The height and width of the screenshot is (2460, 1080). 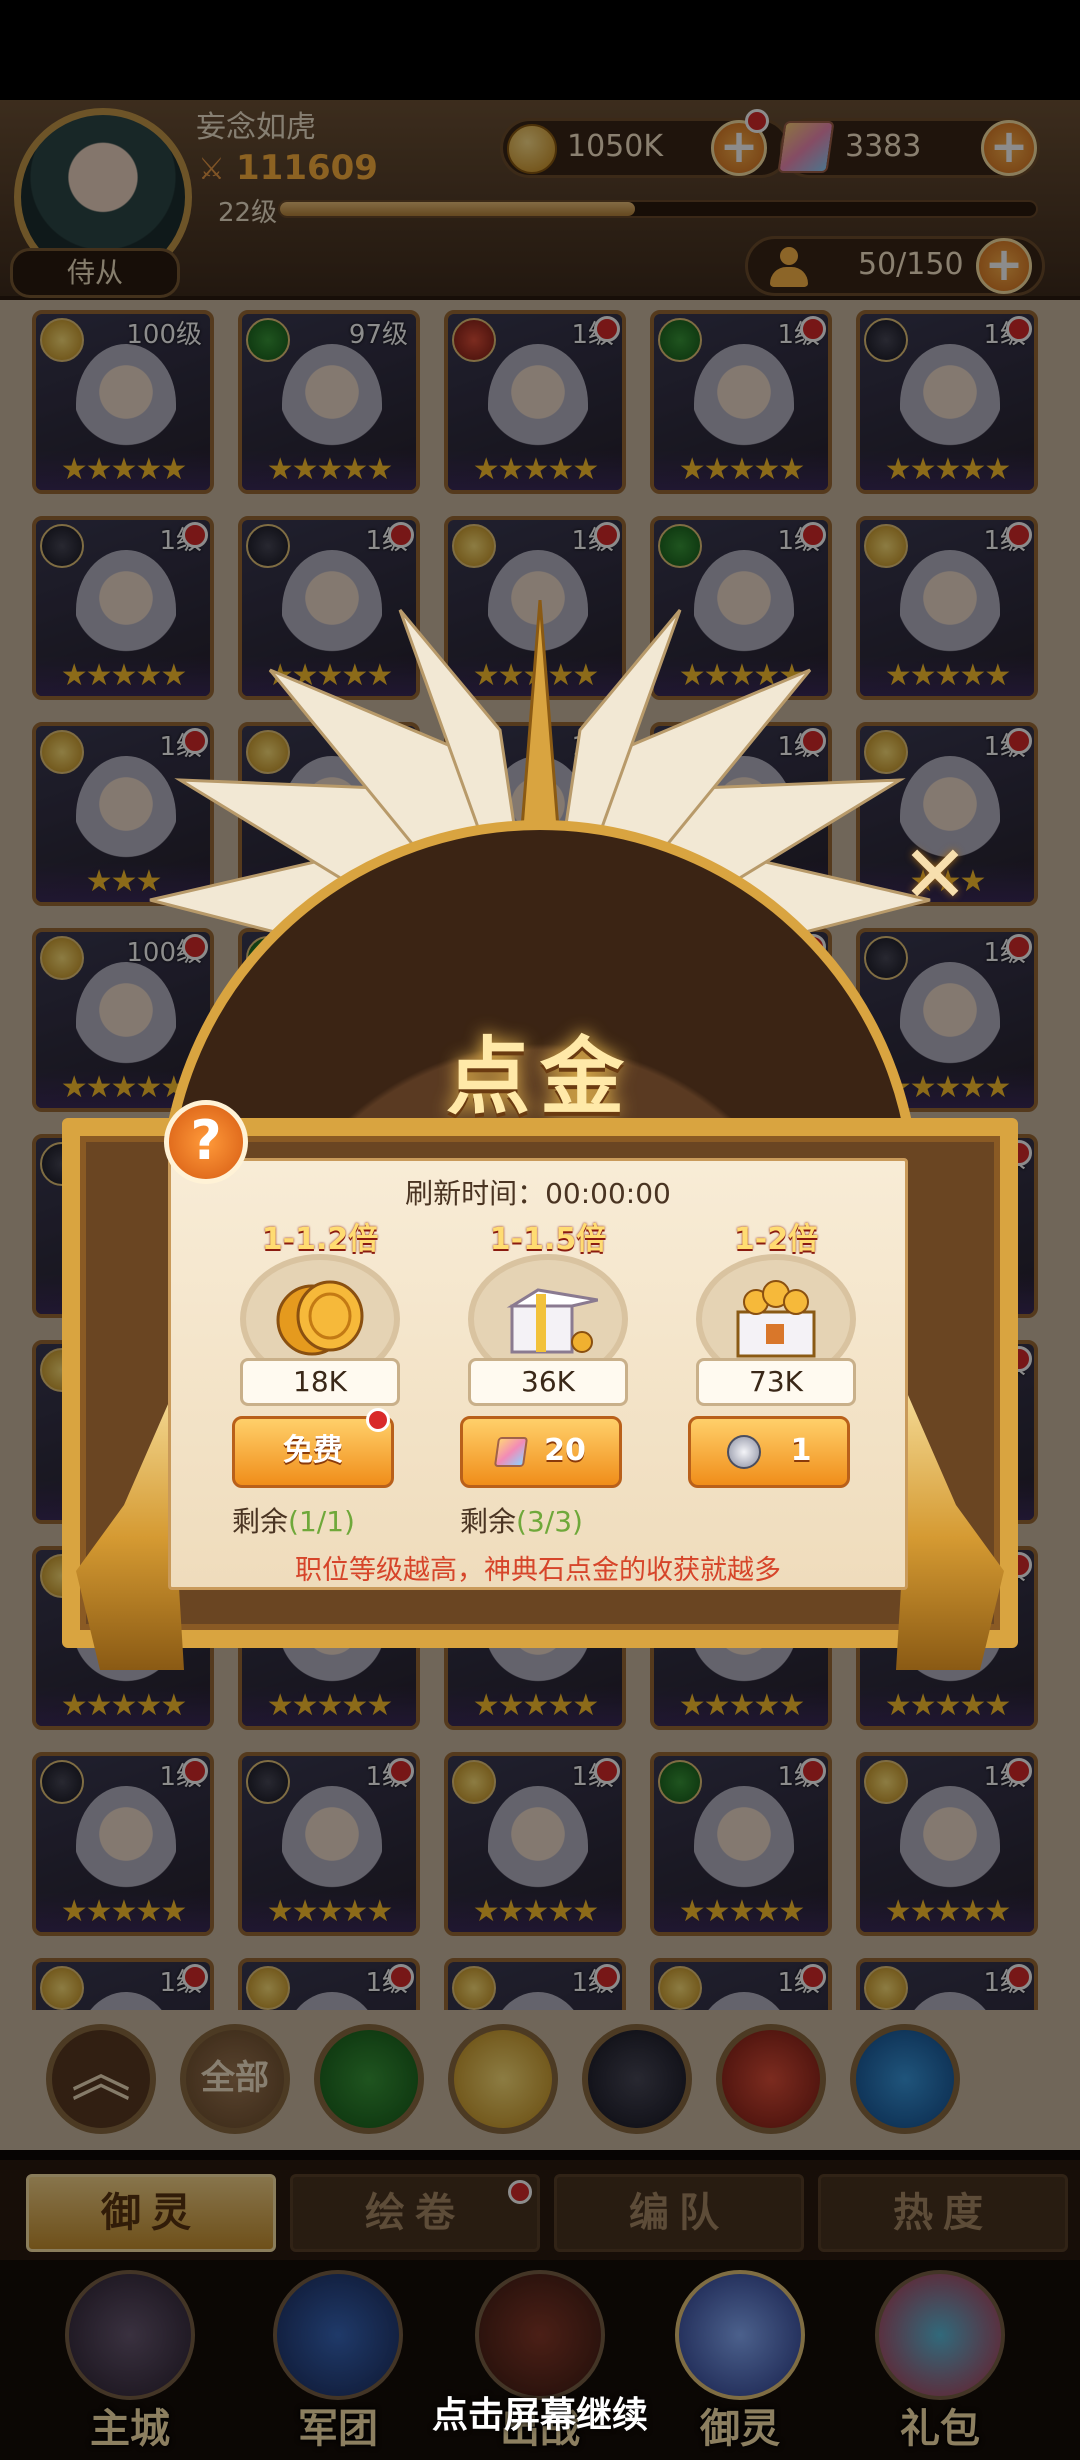 I want to click on remaining-count: (1/1), so click(x=321, y=1521).